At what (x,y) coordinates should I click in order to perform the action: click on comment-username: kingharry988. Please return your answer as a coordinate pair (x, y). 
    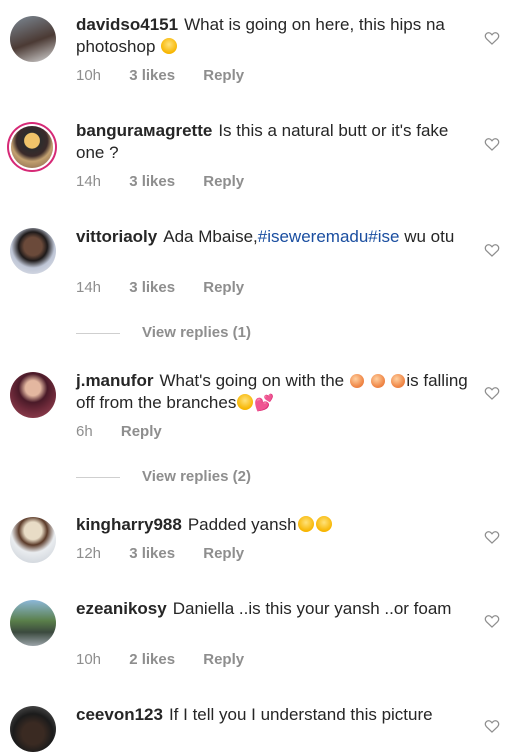
    Looking at the image, I should click on (129, 524).